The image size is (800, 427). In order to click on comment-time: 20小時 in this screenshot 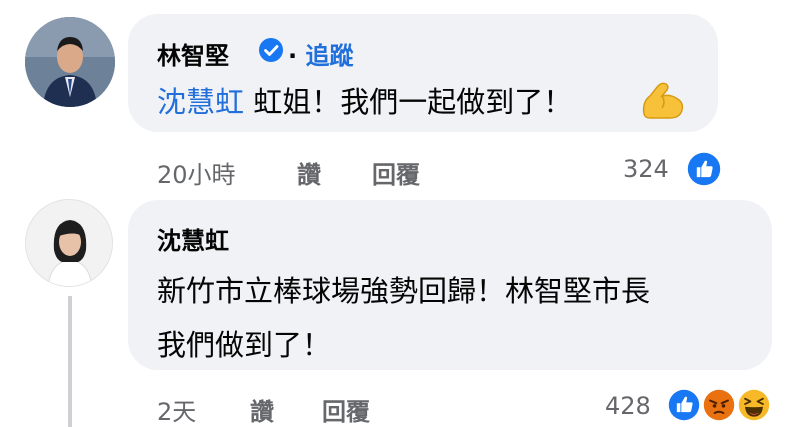, I will do `click(196, 172)`.